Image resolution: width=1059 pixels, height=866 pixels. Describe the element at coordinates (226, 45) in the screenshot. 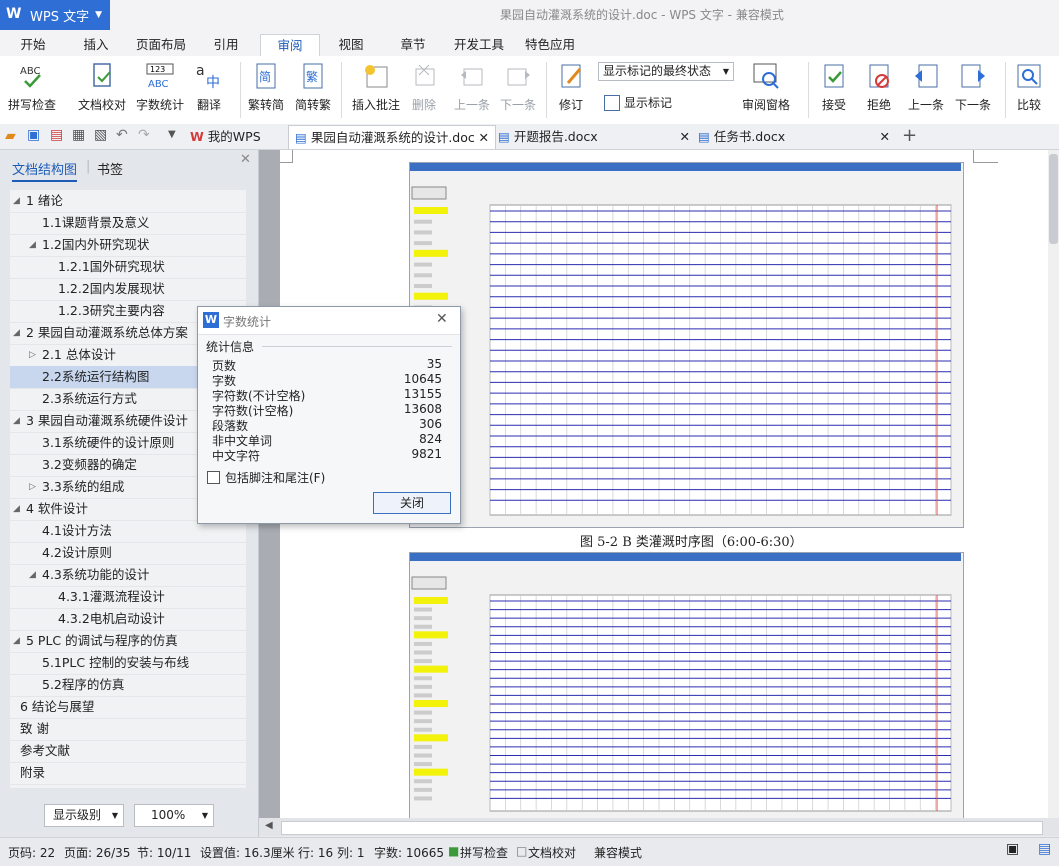

I see `tab-reference: 引用` at that location.